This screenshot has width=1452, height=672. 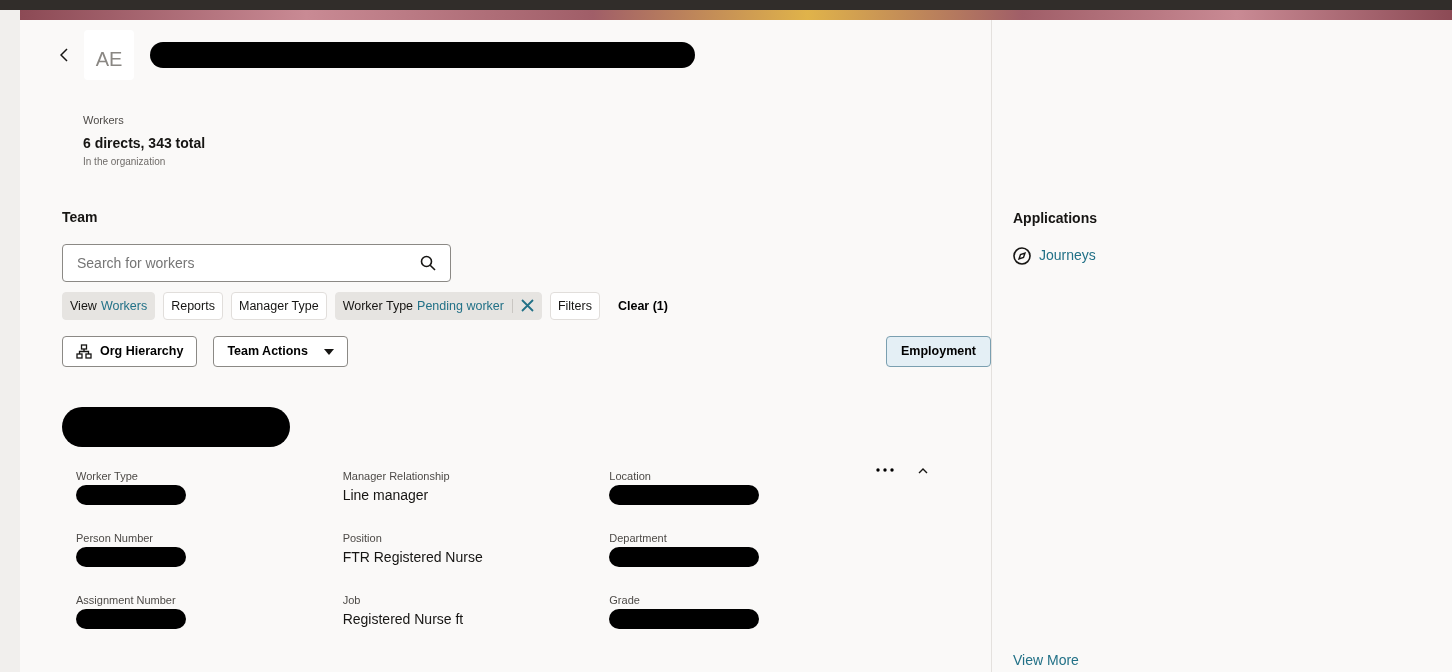 What do you see at coordinates (574, 306) in the screenshot?
I see `filter-chip: Filters` at bounding box center [574, 306].